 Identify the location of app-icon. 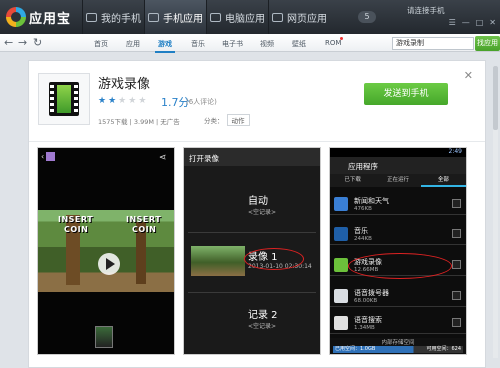
(64, 99).